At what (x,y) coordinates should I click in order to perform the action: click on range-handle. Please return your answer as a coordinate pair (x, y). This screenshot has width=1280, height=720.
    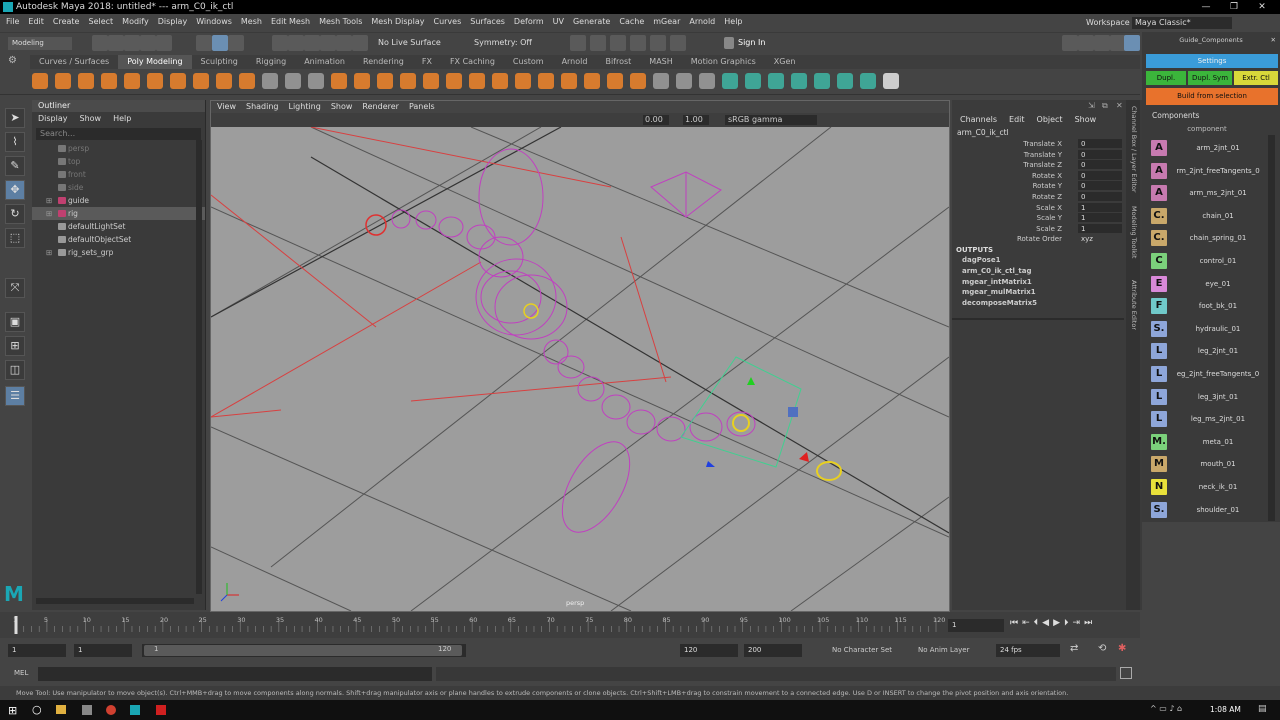
    Looking at the image, I should click on (303, 650).